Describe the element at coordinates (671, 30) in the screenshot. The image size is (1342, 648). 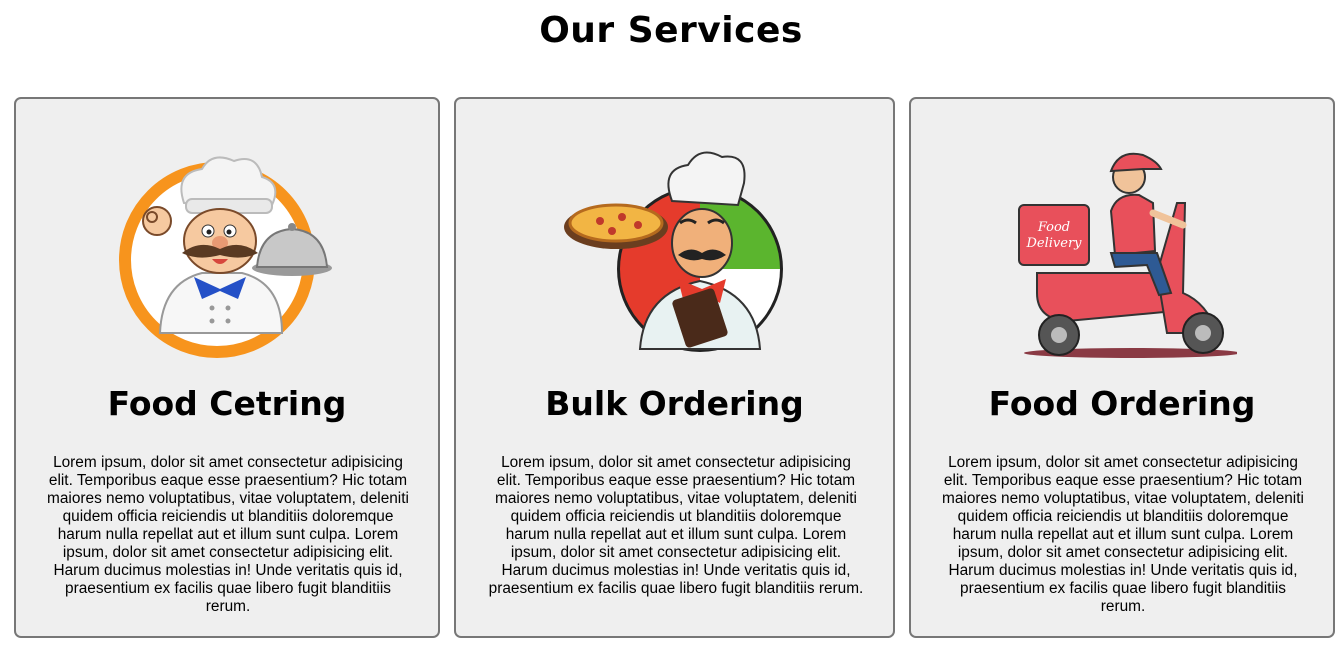
I see `page-title: Our Services` at that location.